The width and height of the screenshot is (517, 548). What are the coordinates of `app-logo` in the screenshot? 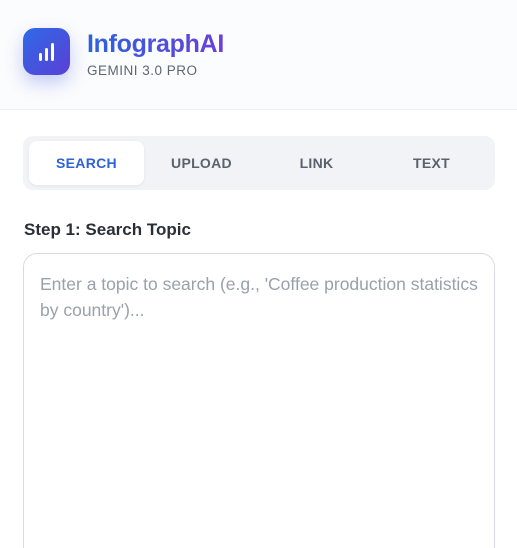 It's located at (46, 51).